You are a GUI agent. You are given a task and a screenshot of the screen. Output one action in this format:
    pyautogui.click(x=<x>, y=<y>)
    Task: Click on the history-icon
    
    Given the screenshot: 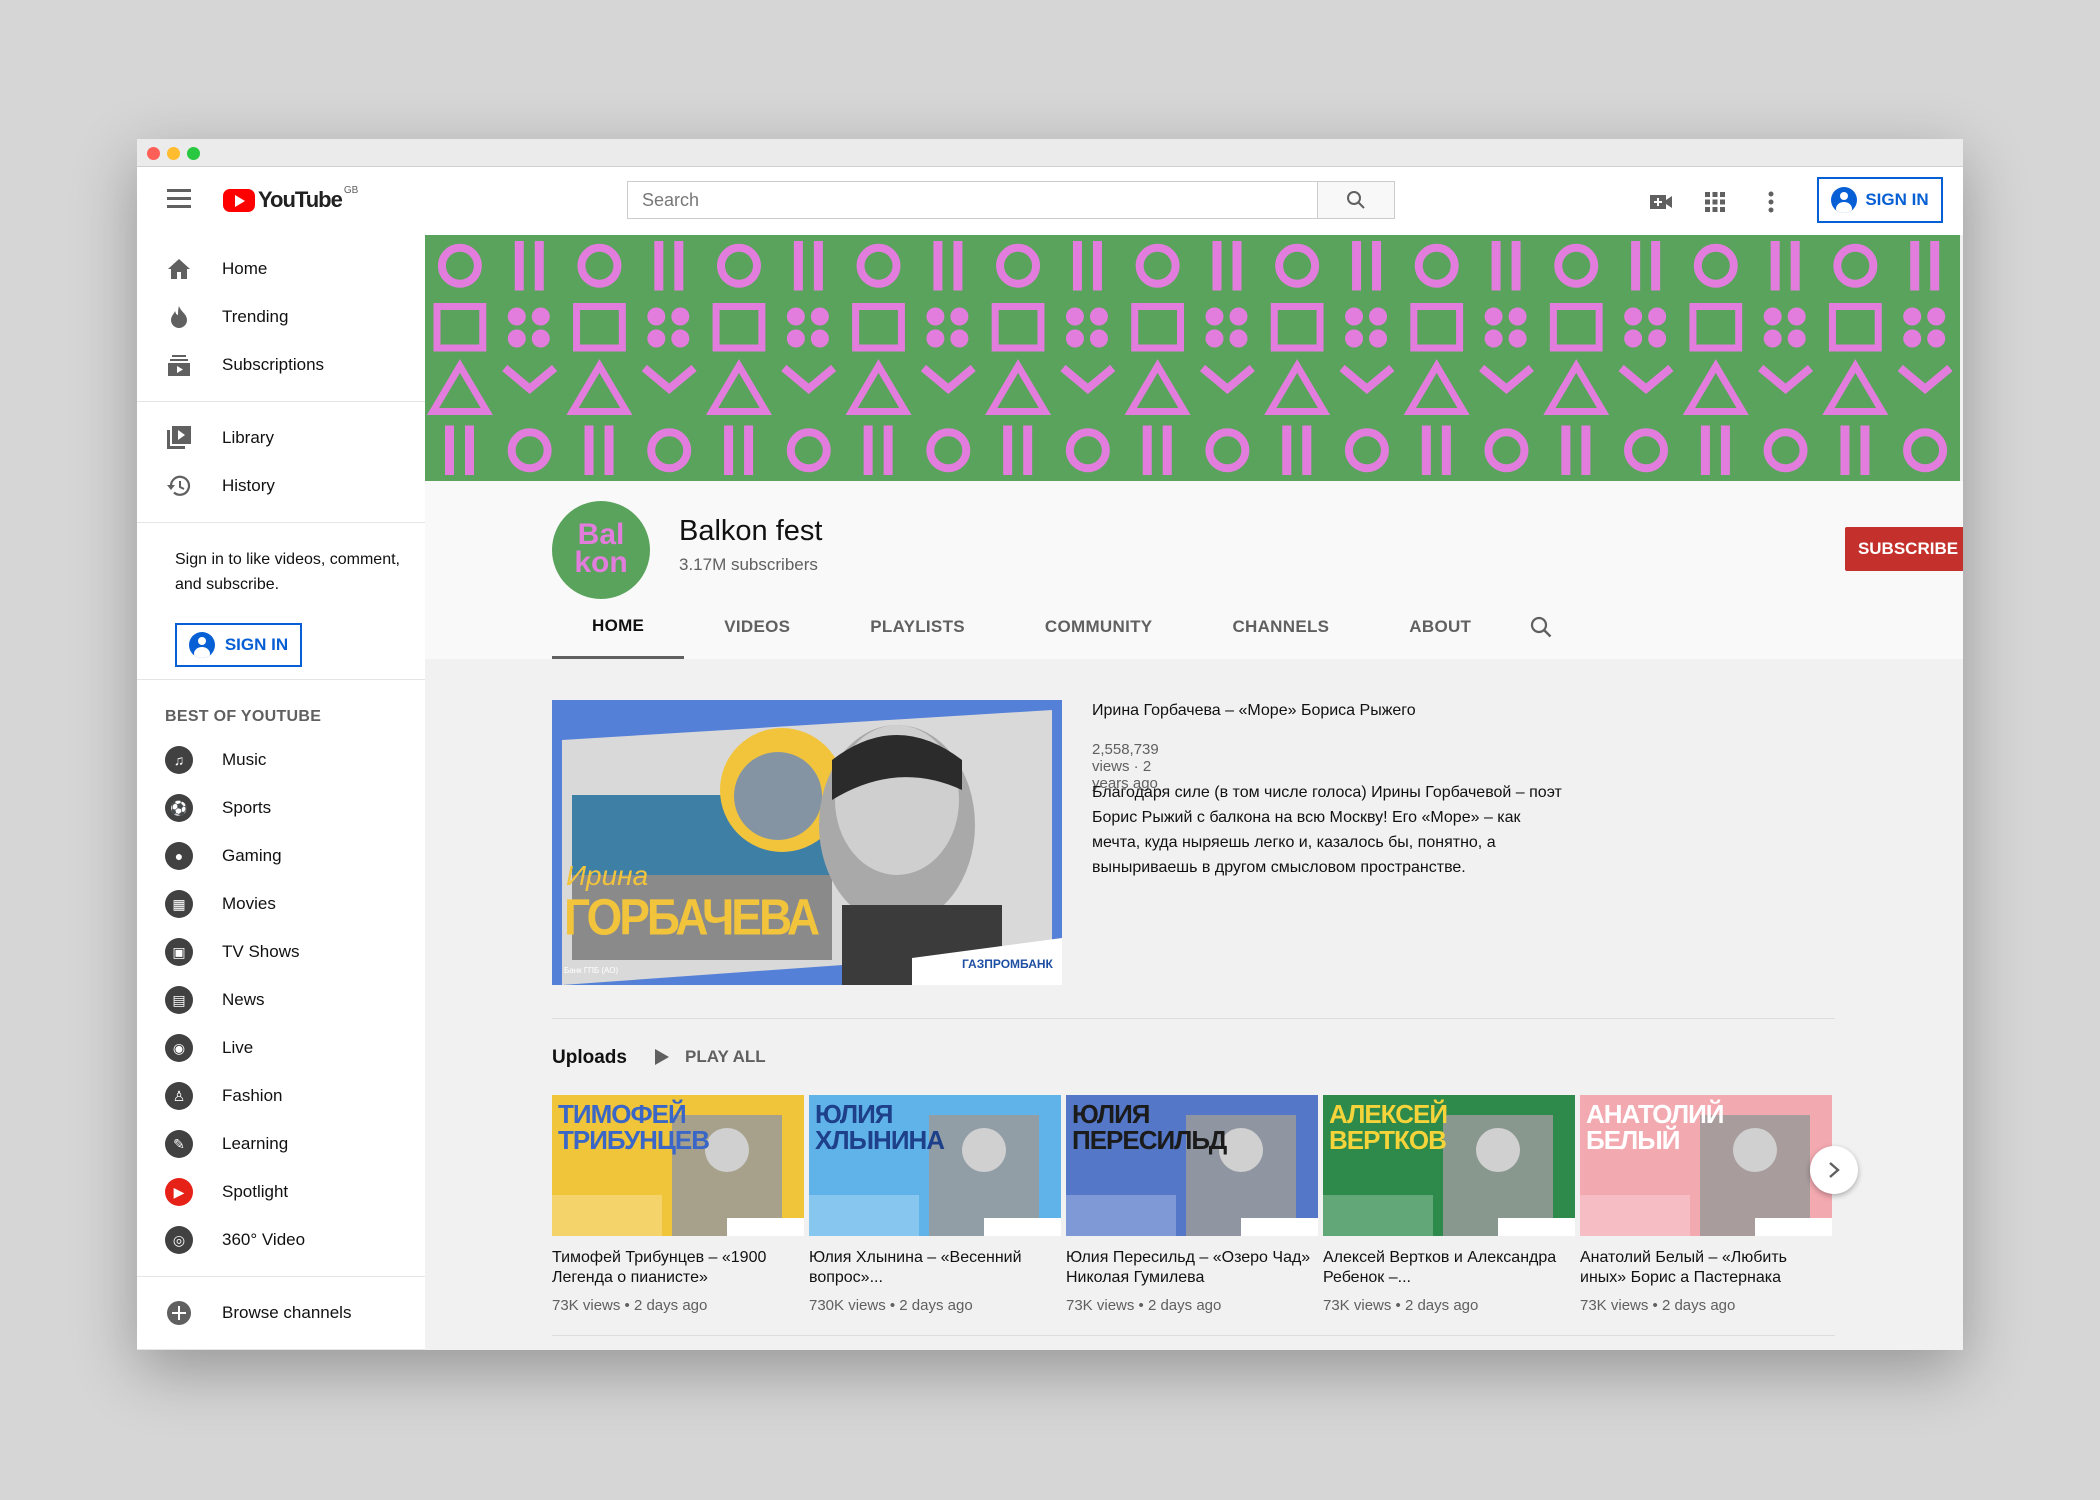 What is the action you would take?
    pyautogui.click(x=179, y=486)
    